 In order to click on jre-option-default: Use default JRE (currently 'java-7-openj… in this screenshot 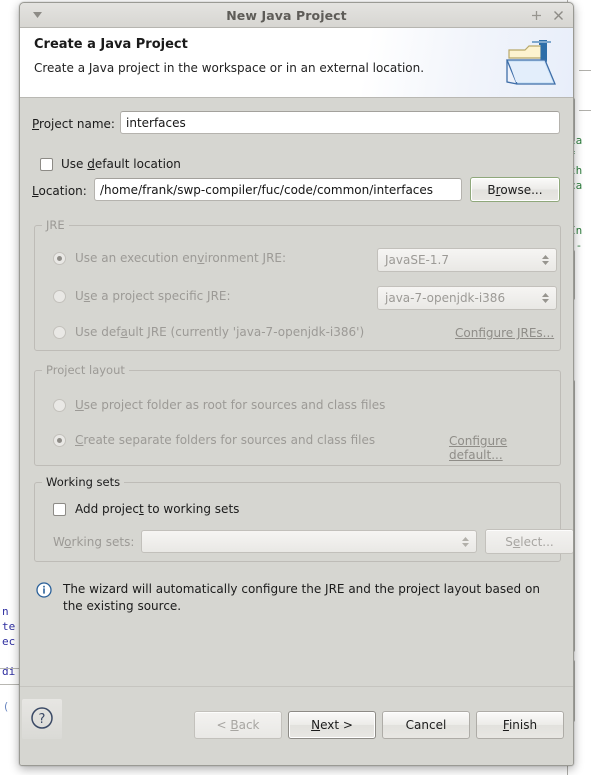, I will do `click(208, 332)`.